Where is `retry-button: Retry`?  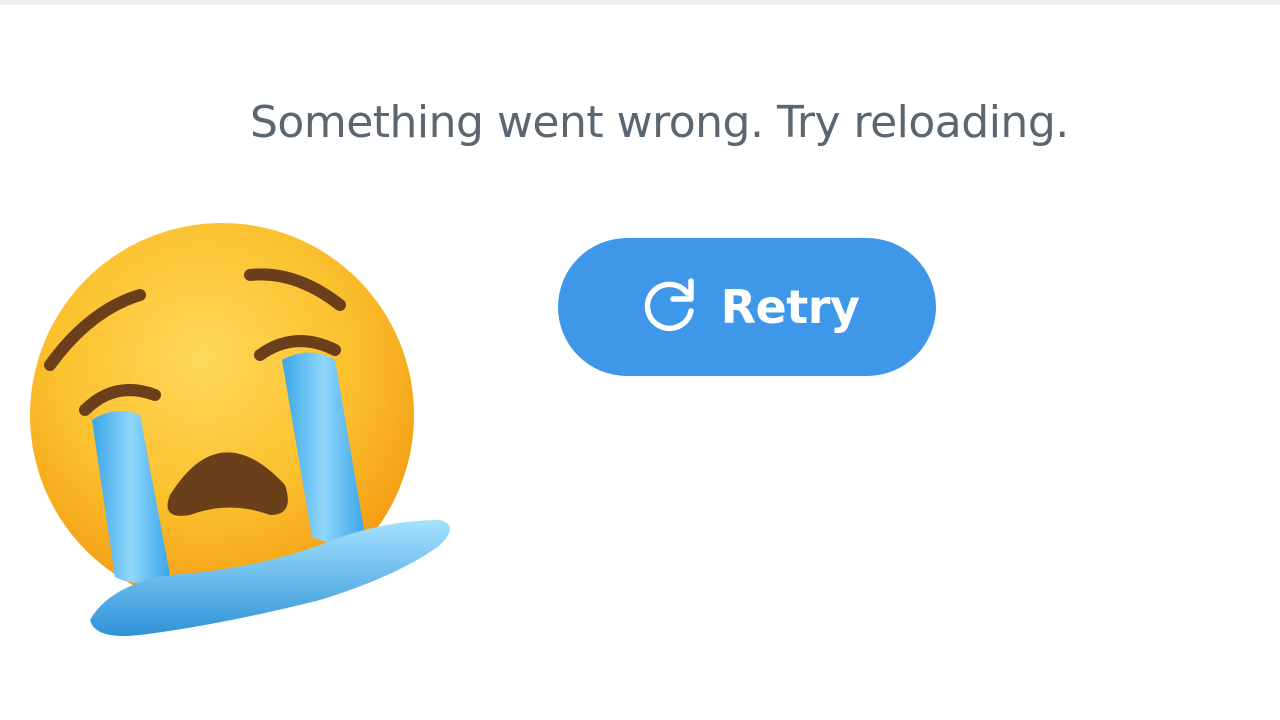
retry-button: Retry is located at coordinates (747, 307).